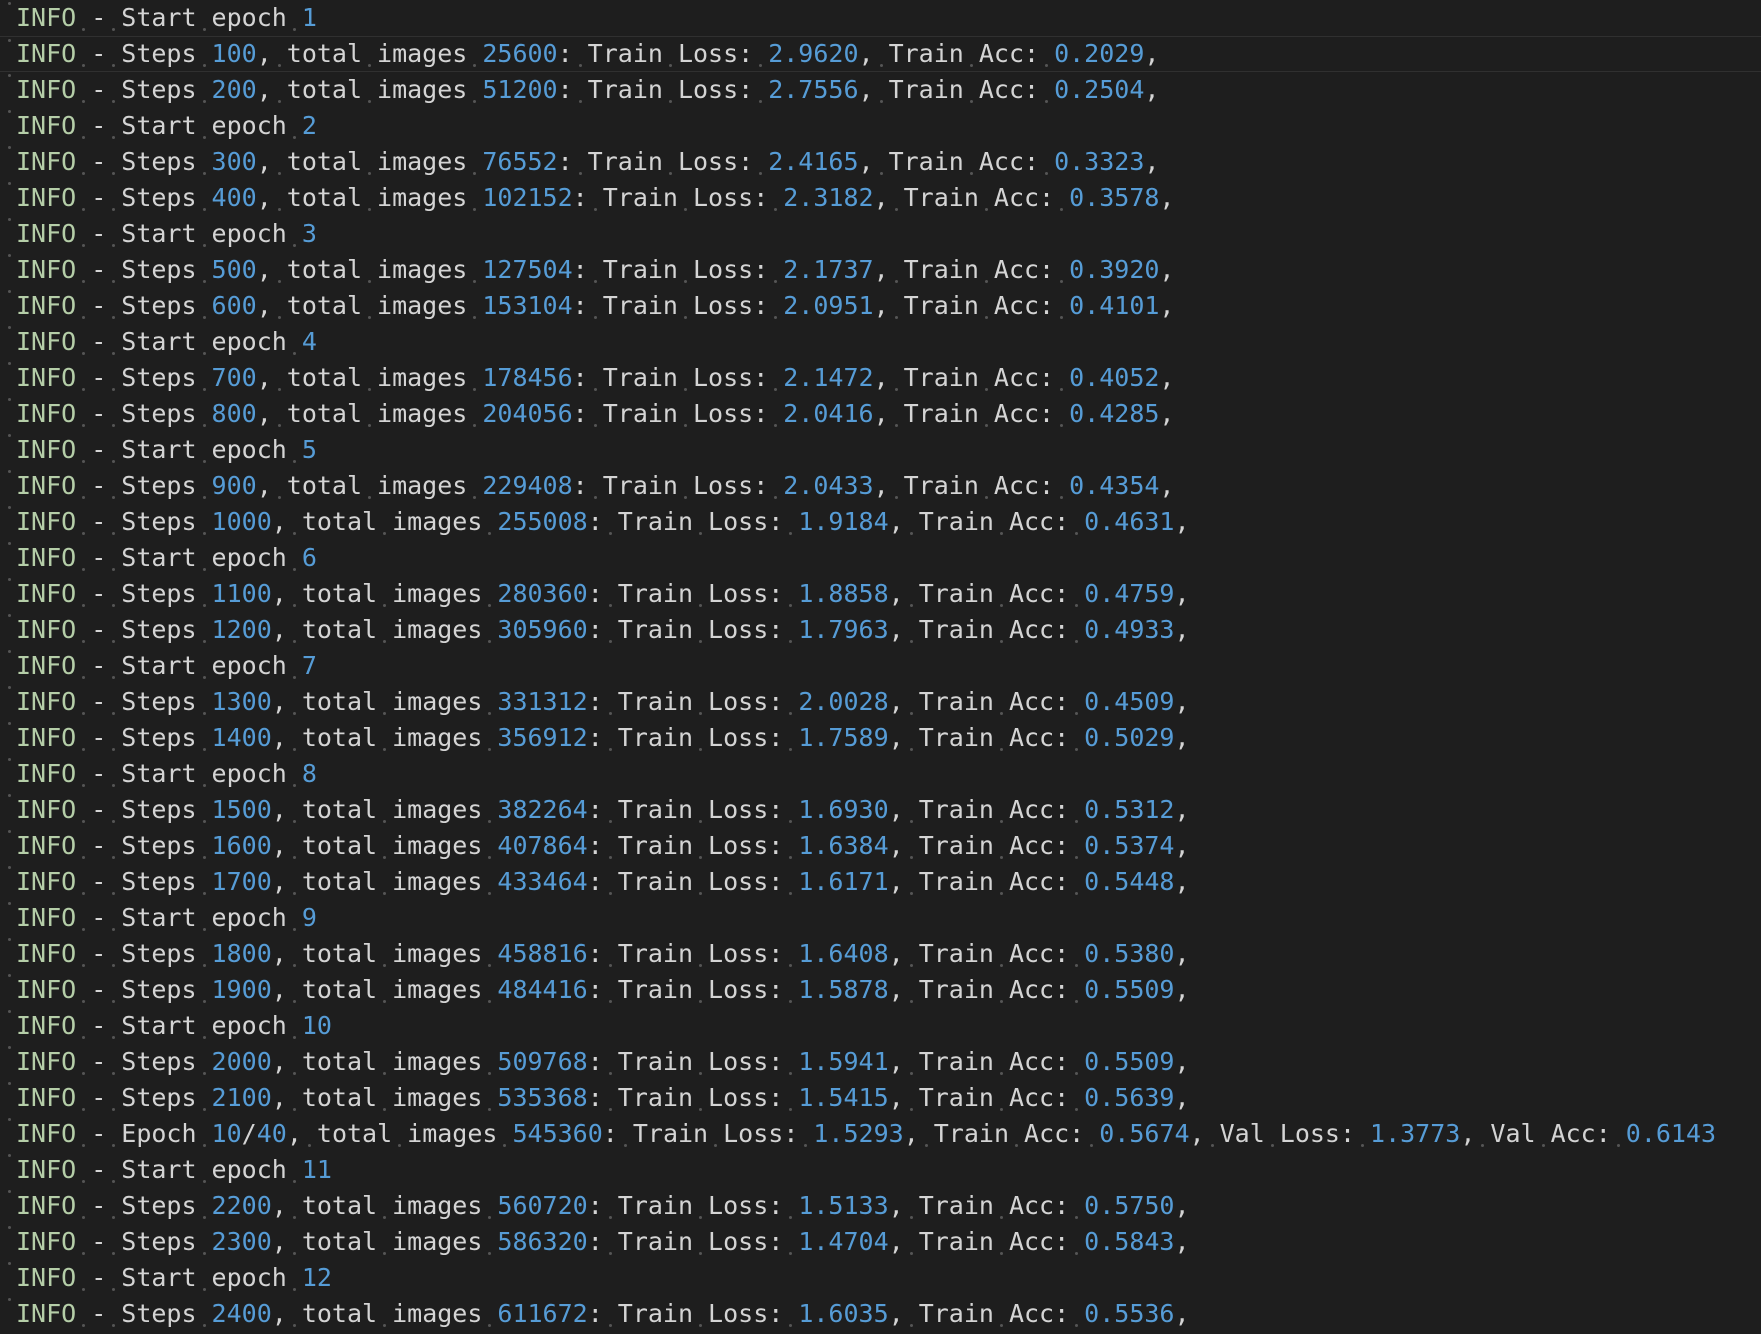 The height and width of the screenshot is (1334, 1761). What do you see at coordinates (1129, 1241) in the screenshot?
I see `token-text: 0.5843` at bounding box center [1129, 1241].